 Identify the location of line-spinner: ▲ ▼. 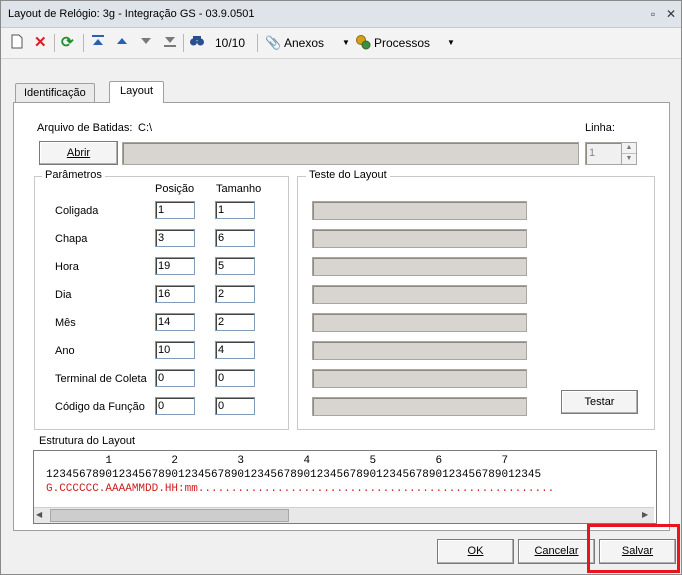
(629, 153).